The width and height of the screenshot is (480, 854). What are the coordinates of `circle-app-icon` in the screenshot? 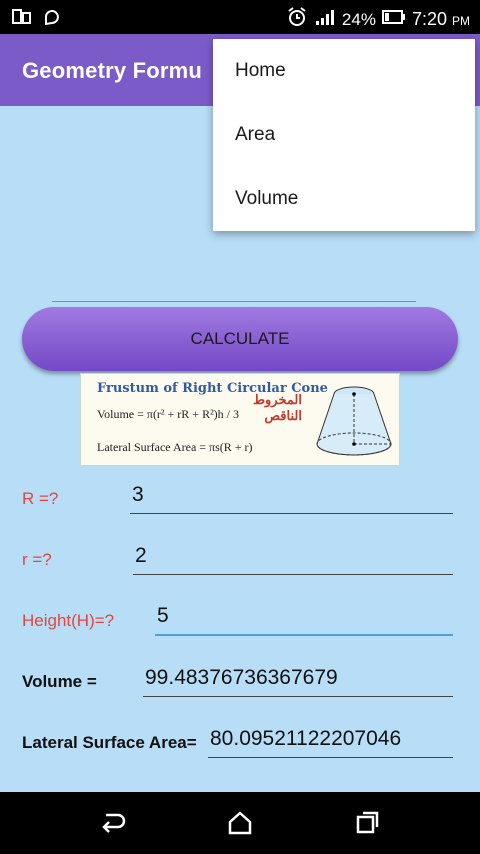 It's located at (52, 19).